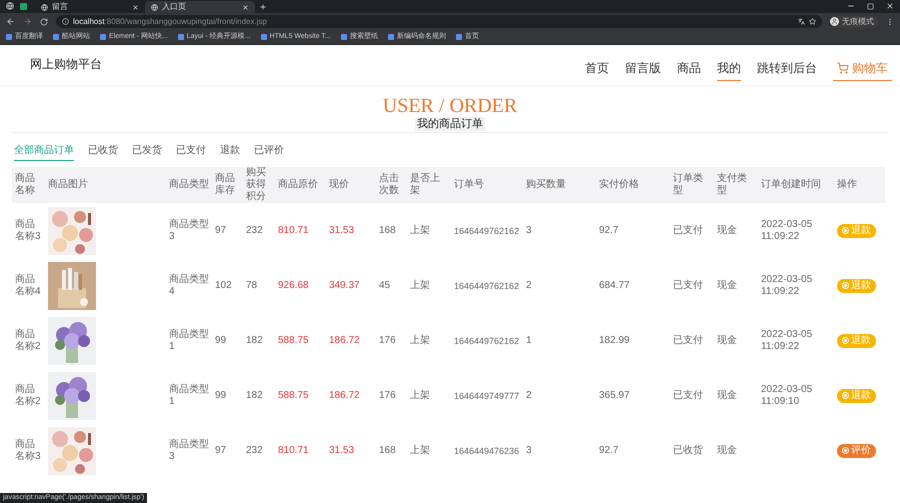  I want to click on original-price: 926.68, so click(293, 285).